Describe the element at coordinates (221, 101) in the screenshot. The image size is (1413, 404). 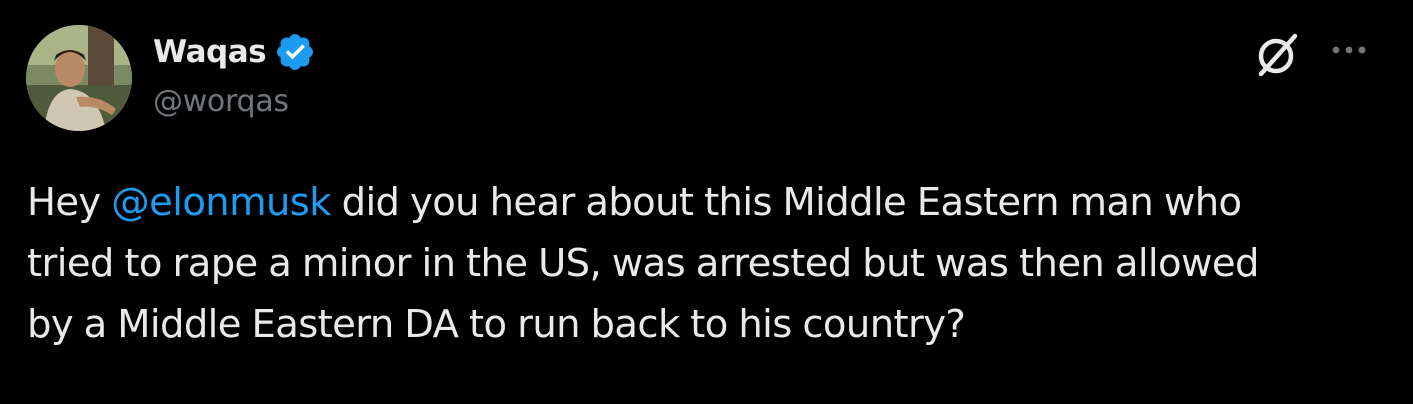
I see `author-handle: @worqas` at that location.